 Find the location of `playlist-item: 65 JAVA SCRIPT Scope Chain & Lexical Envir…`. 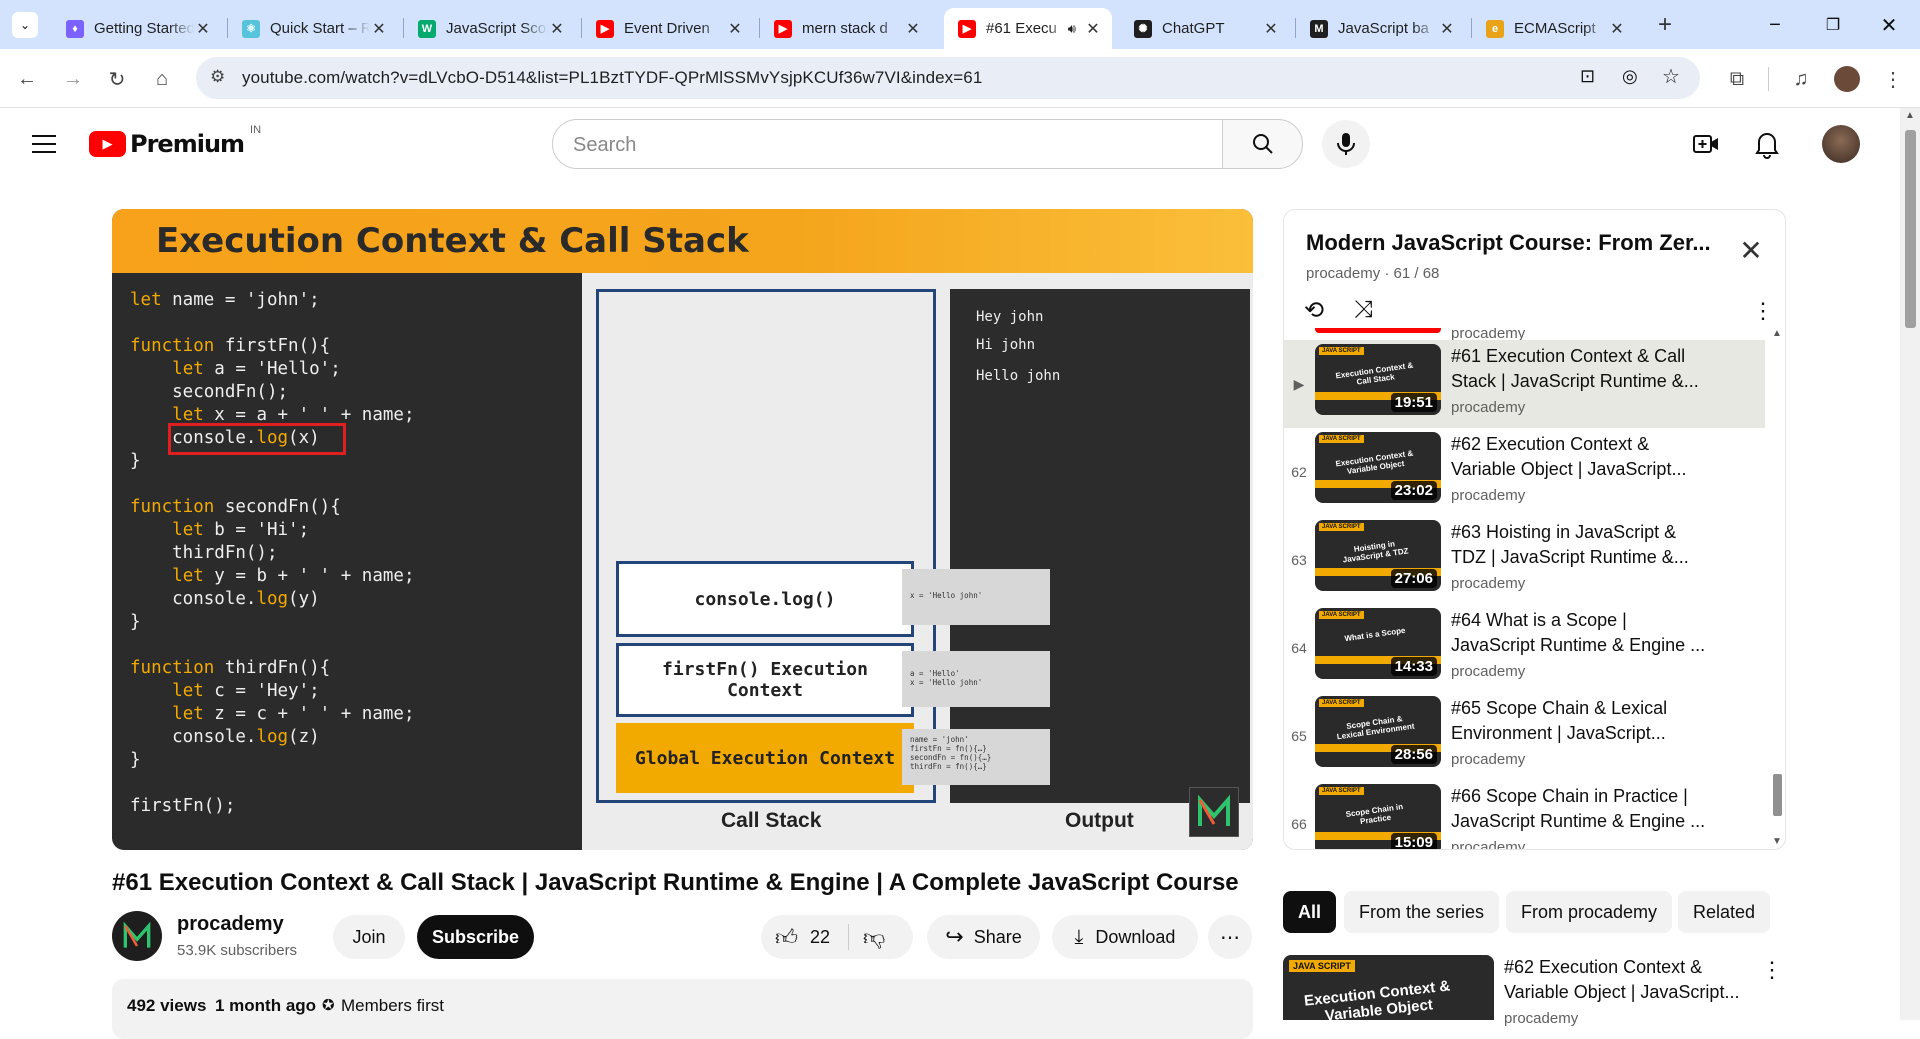

playlist-item: 65 JAVA SCRIPT Scope Chain & Lexical Envir… is located at coordinates (1524, 736).